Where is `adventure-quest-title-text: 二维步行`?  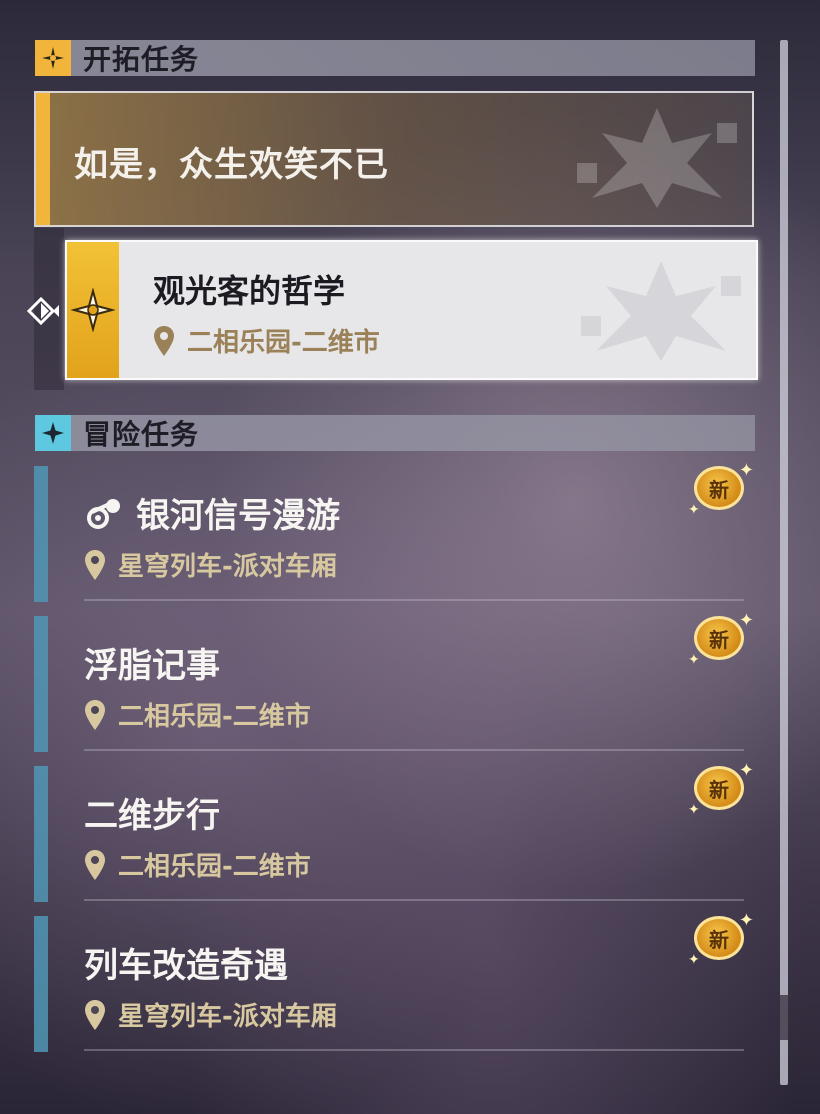
adventure-quest-title-text: 二维步行 is located at coordinates (152, 816).